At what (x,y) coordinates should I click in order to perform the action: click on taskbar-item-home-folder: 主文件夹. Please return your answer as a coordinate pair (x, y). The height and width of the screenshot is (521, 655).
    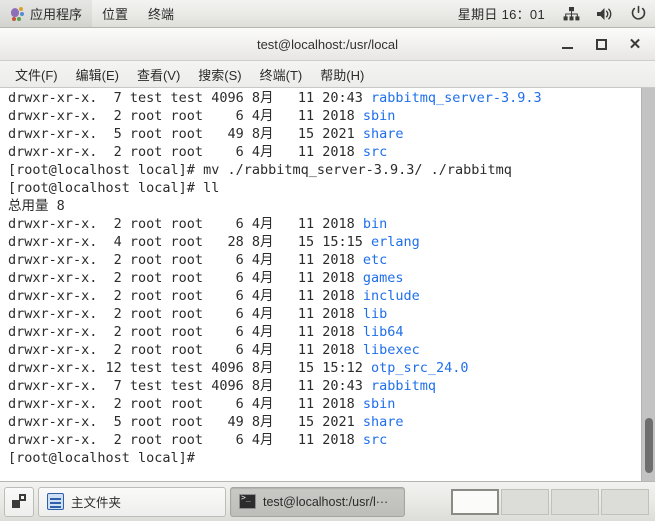
    Looking at the image, I should click on (132, 501).